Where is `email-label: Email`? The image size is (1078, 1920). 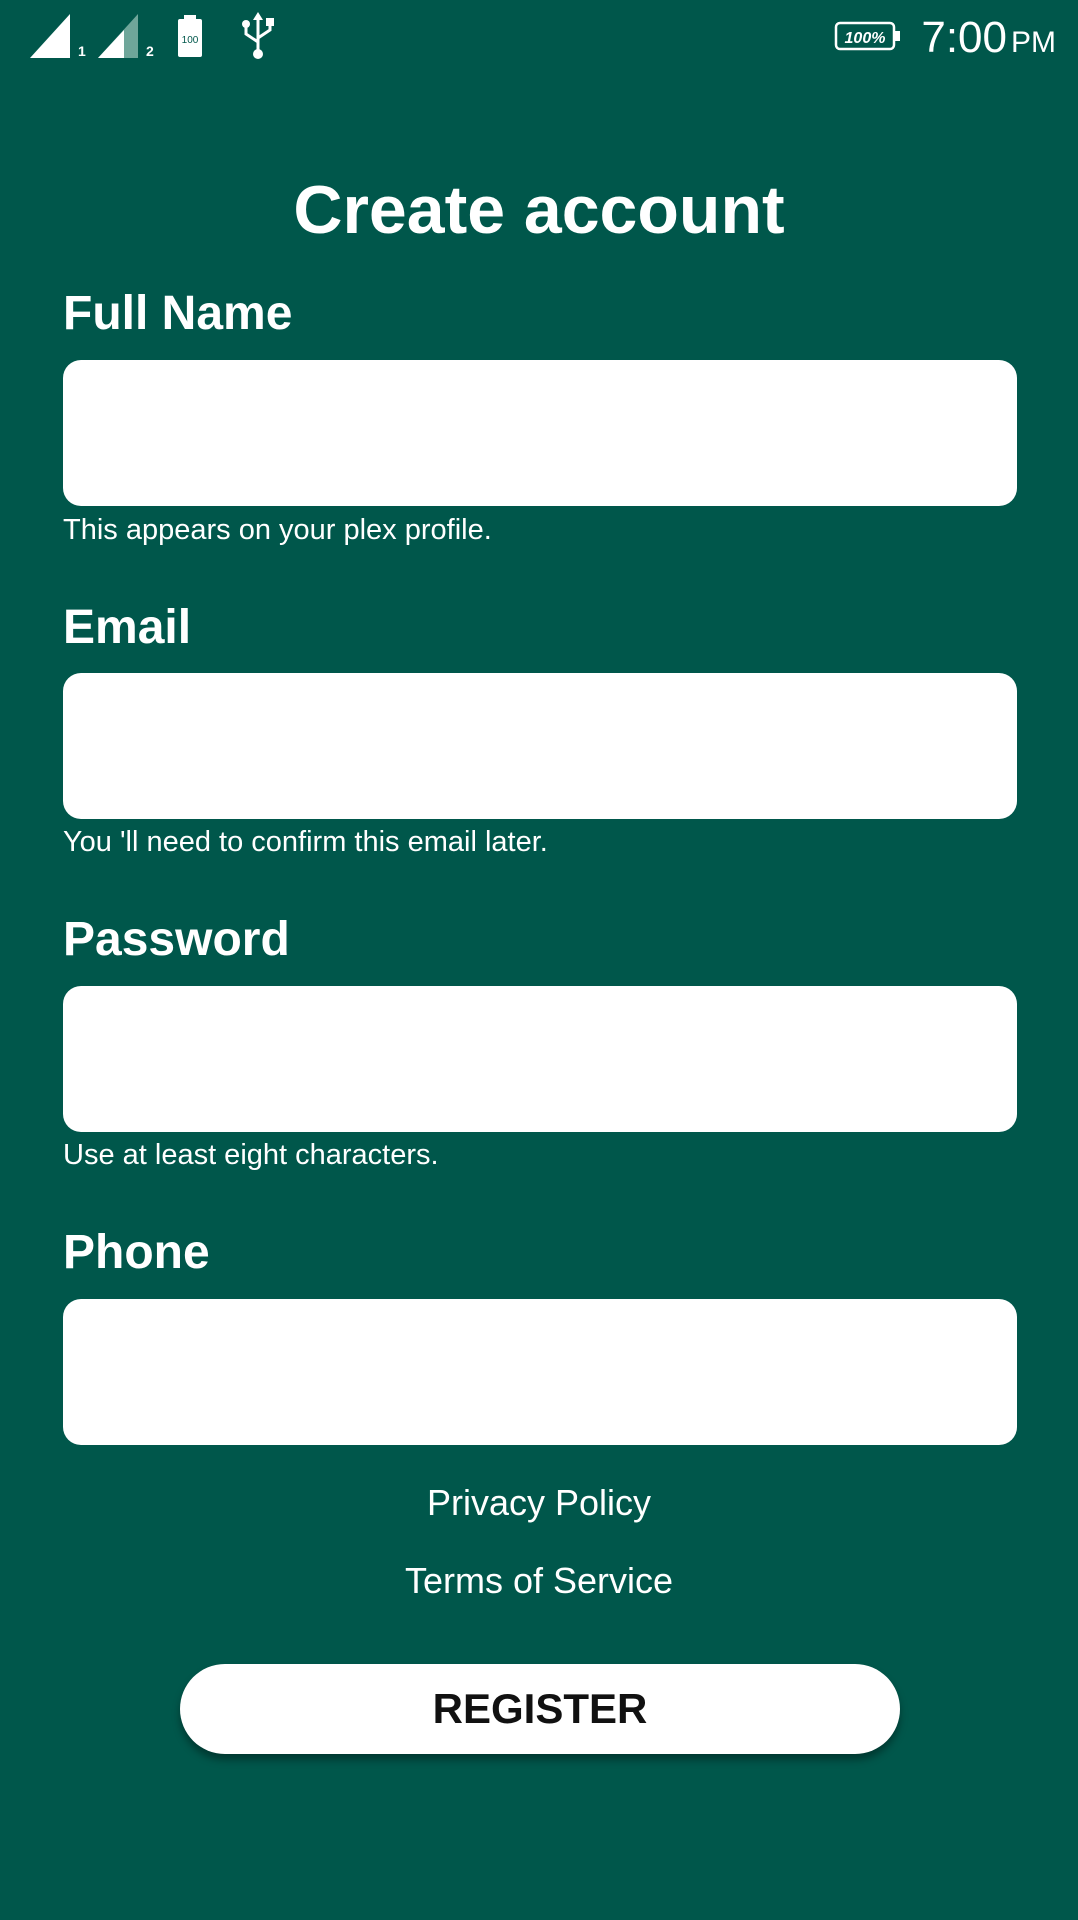 email-label: Email is located at coordinates (127, 627).